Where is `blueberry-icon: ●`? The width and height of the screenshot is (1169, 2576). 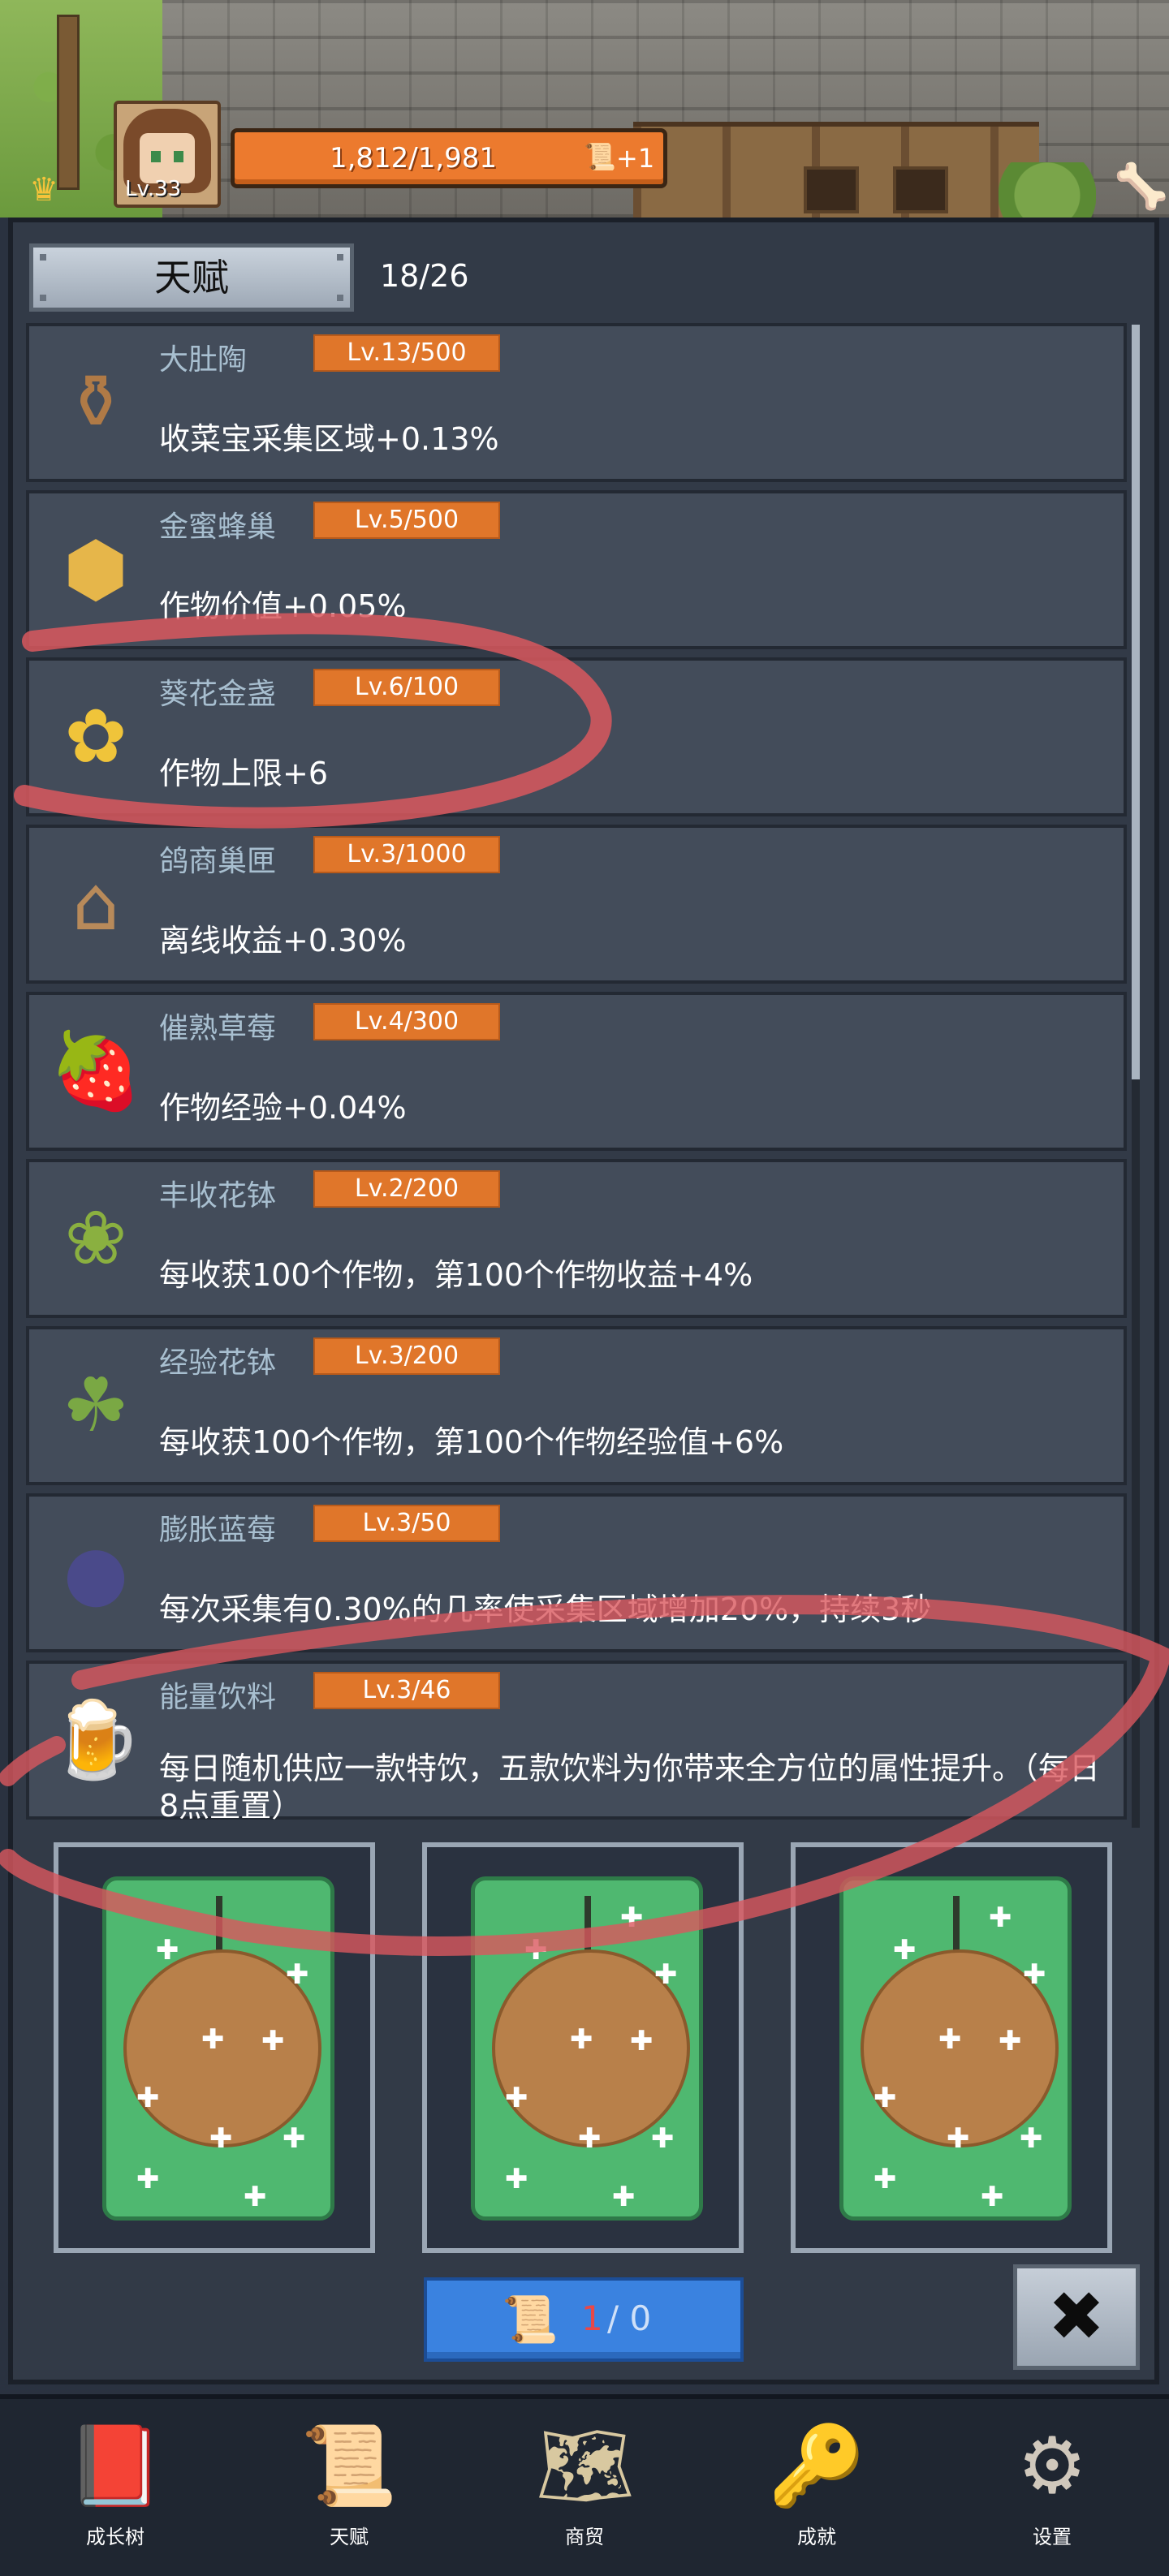
blueberry-icon: ● is located at coordinates (96, 1573).